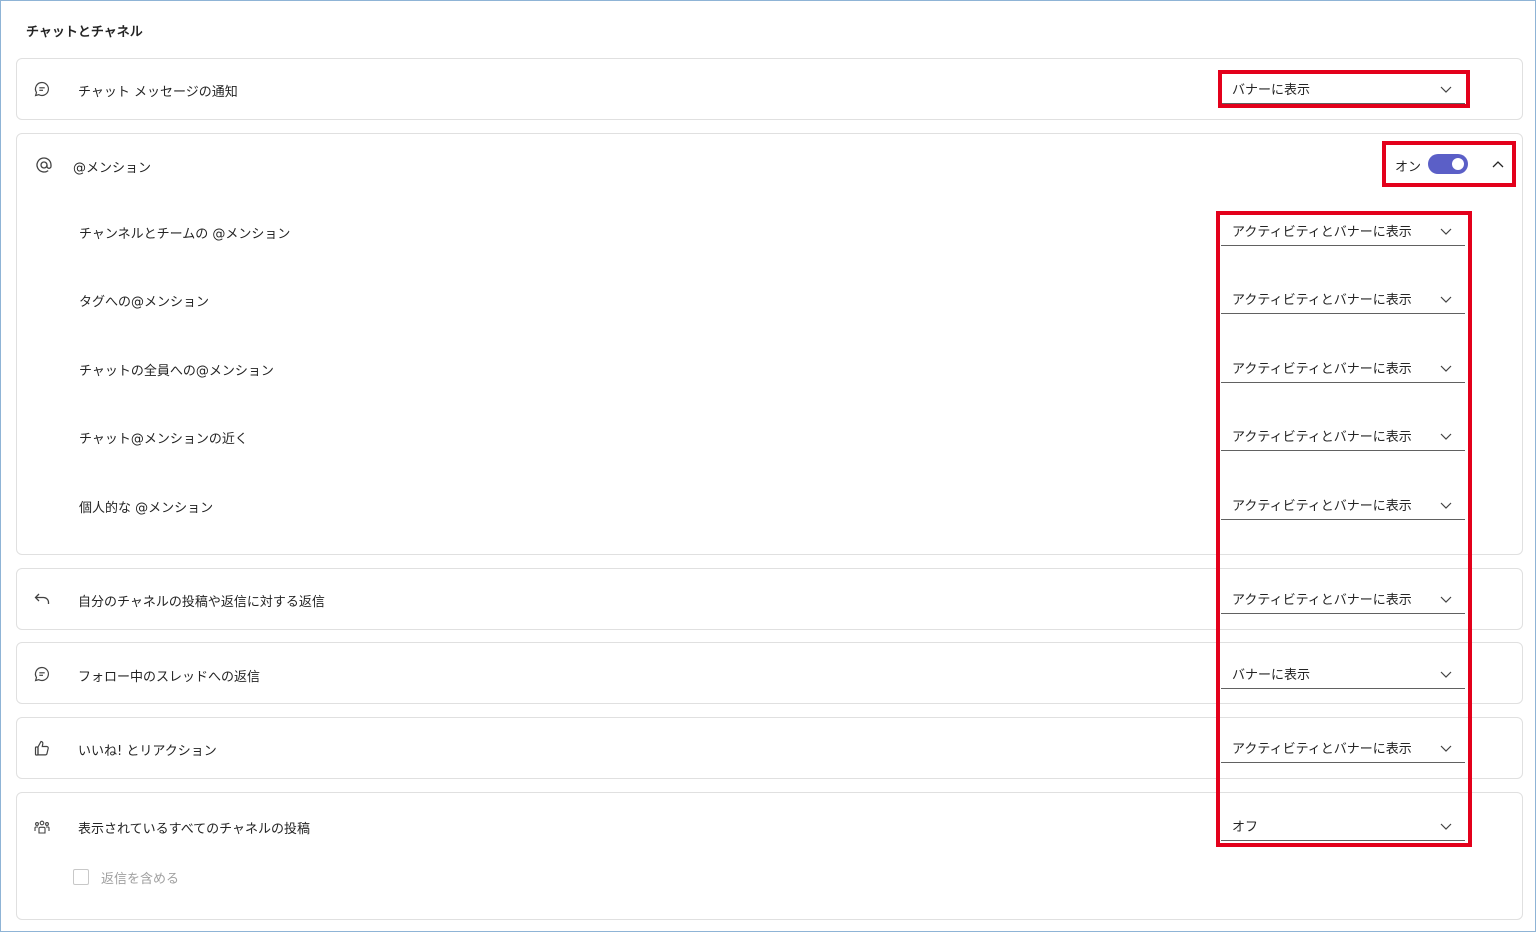 The width and height of the screenshot is (1536, 932). Describe the element at coordinates (42, 748) in the screenshot. I see `thumbs-up-icon` at that location.